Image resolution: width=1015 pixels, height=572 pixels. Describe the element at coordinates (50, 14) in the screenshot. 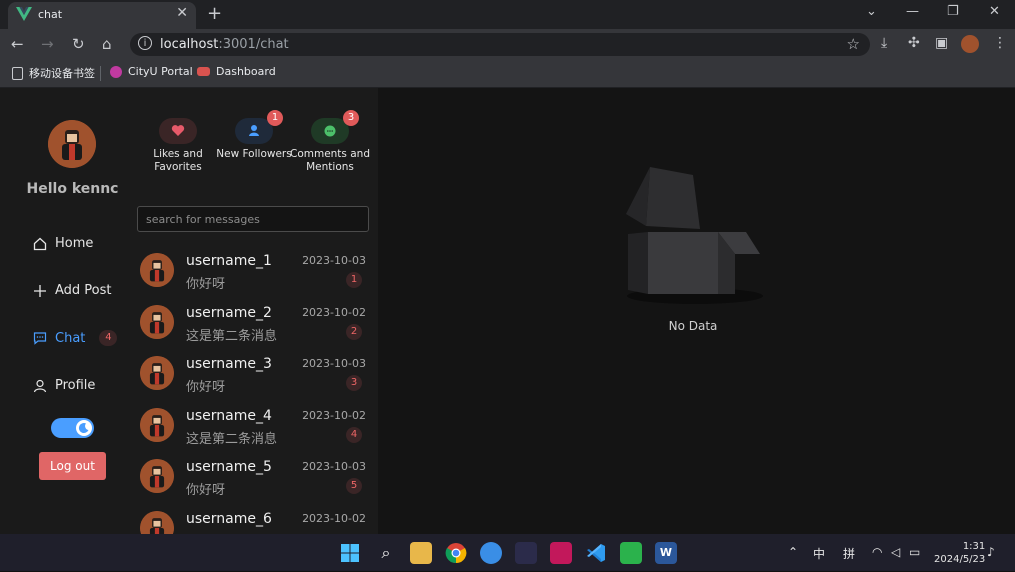

I see `tab-title: chat` at that location.